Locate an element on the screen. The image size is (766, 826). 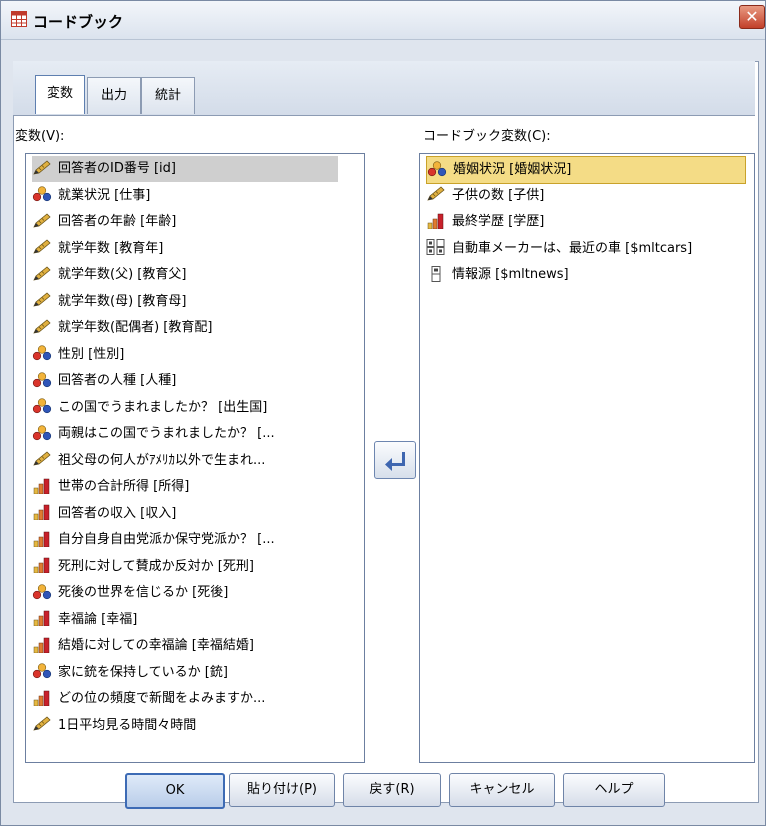
list-item: 回答者の年齢 [年齢] is located at coordinates (185, 222).